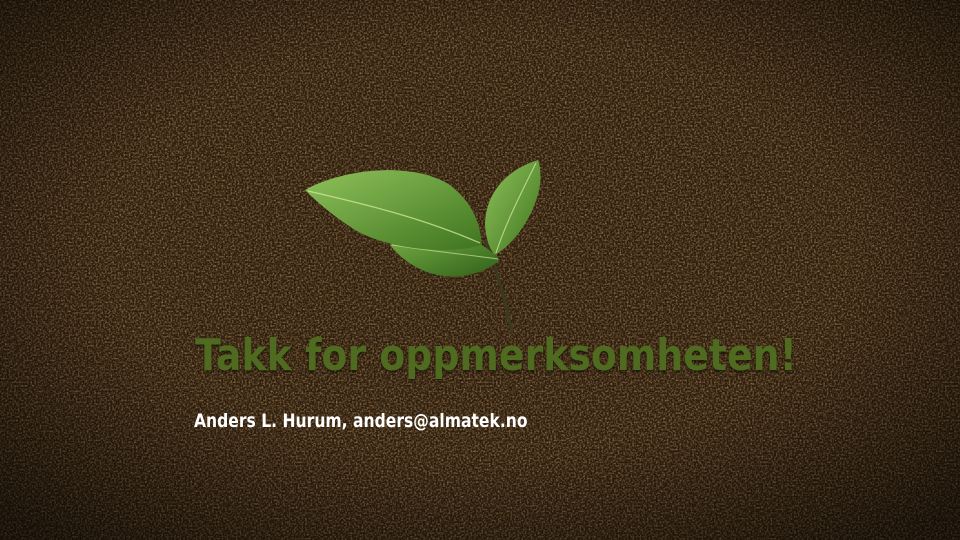 Image resolution: width=960 pixels, height=540 pixels. I want to click on sprout-icon, so click(423, 247).